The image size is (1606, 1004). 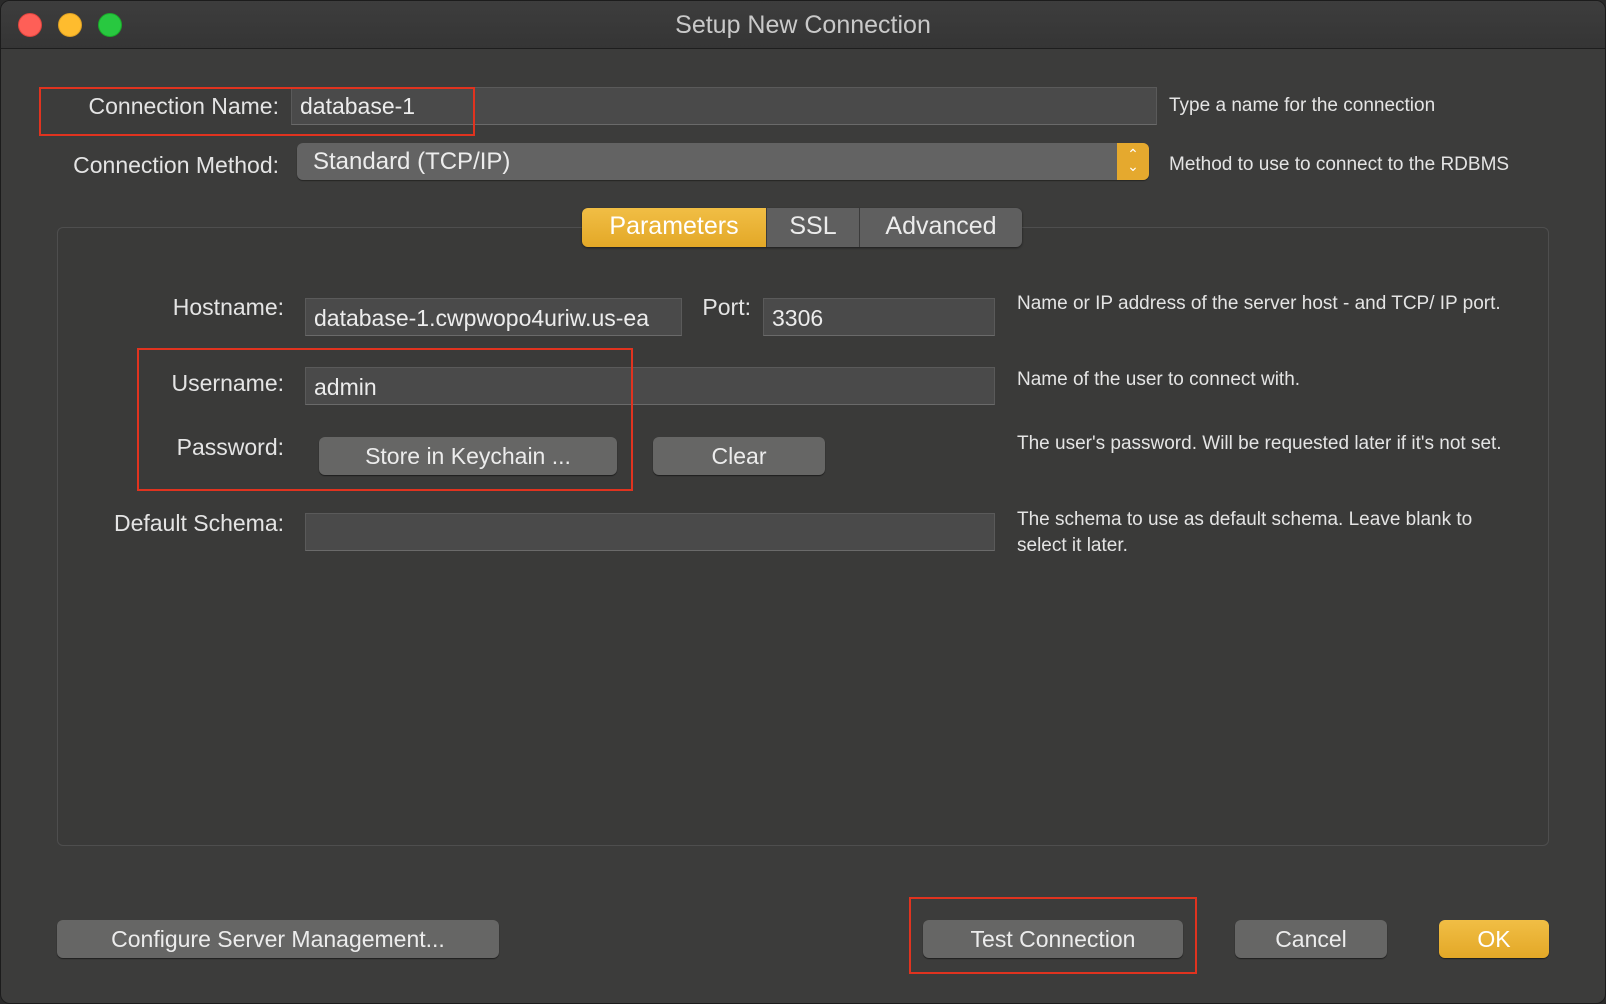 I want to click on tab-parameters: Parameters, so click(x=674, y=227).